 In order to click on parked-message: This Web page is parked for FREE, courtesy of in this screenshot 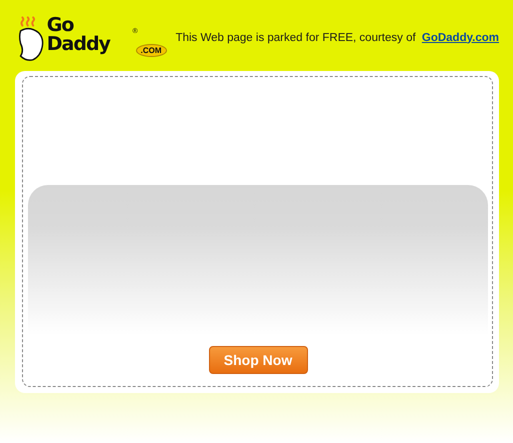, I will do `click(296, 38)`.